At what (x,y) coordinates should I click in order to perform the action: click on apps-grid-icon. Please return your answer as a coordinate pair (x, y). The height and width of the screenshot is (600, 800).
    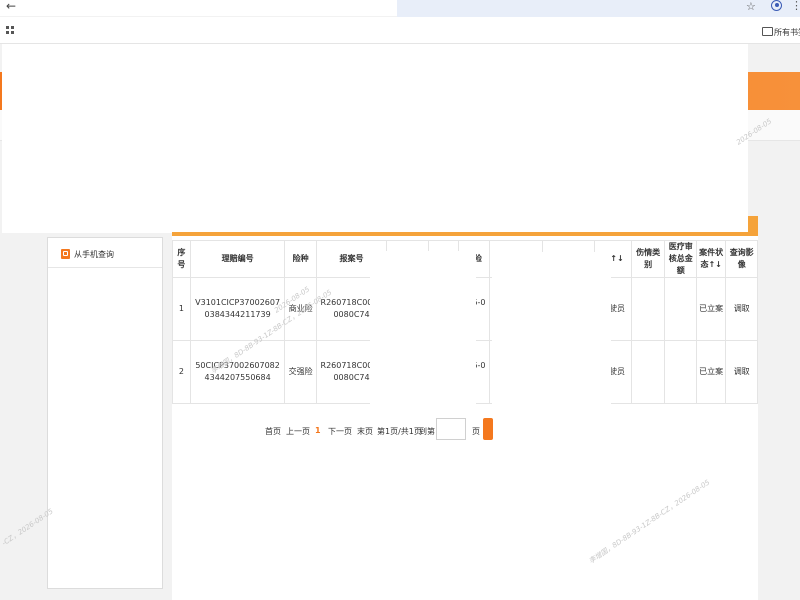
    Looking at the image, I should click on (10, 30).